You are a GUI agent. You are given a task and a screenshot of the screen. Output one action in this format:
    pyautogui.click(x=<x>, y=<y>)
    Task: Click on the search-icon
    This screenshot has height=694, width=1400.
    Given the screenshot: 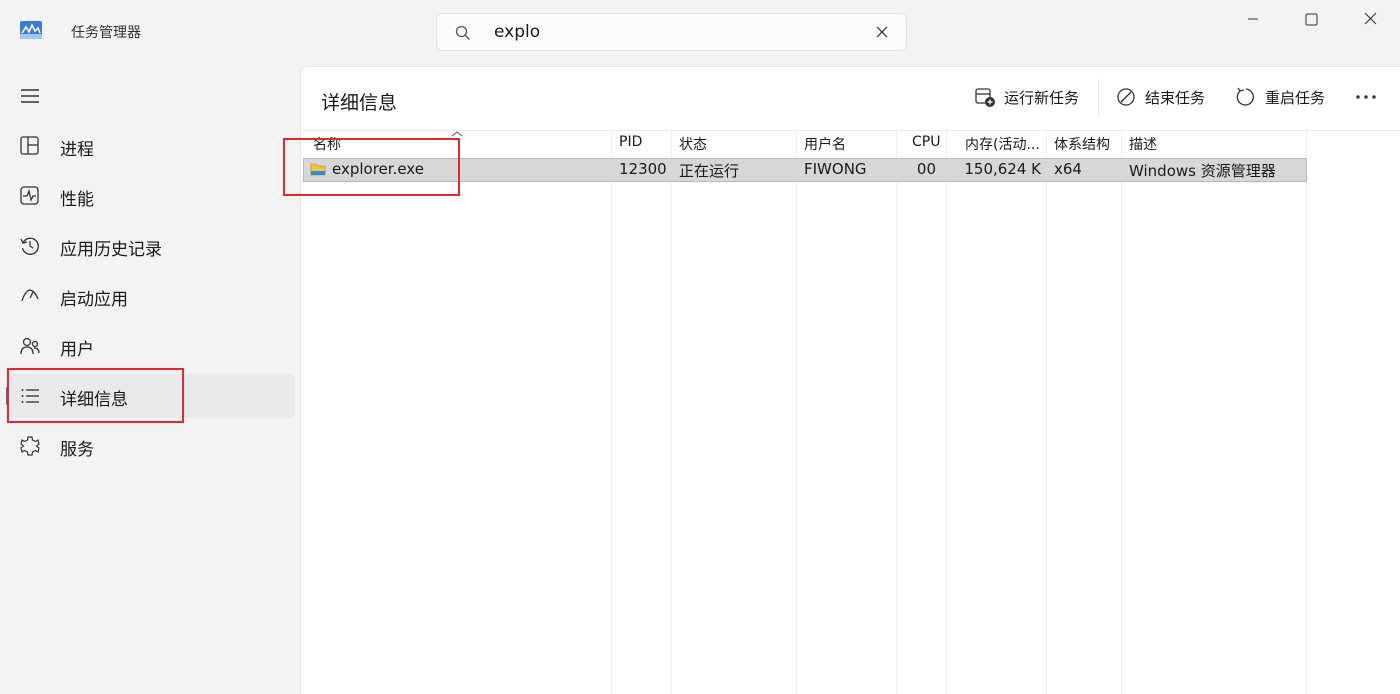 What is the action you would take?
    pyautogui.click(x=462, y=32)
    